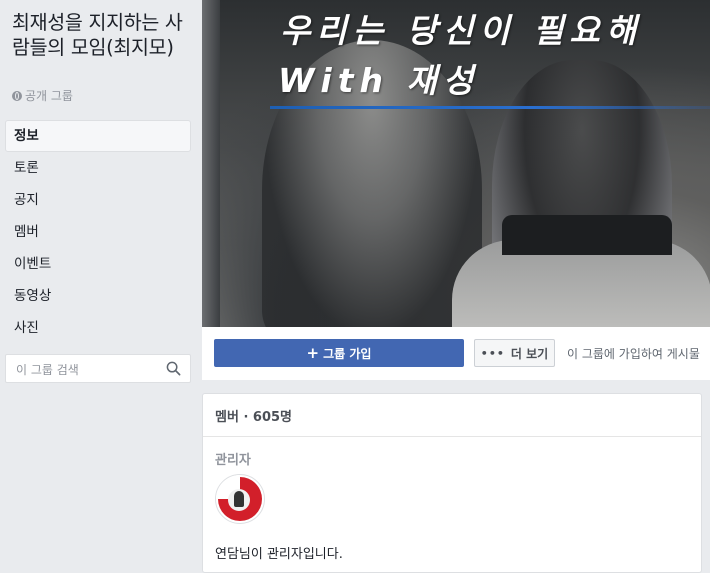 This screenshot has height=573, width=710. I want to click on group-title: 최재성을 지지하는 사람들의 모임(최지모), so click(103, 35).